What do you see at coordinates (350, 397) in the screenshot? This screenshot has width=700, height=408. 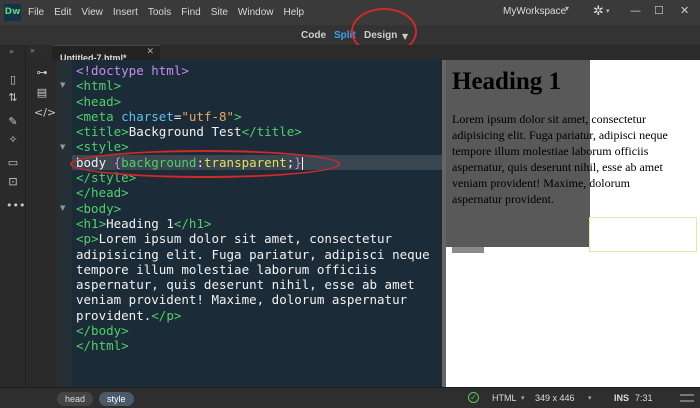 I see `status-bar: head style ✓ HTML ▾ 349 x 446 ▾ INS 7:31` at bounding box center [350, 397].